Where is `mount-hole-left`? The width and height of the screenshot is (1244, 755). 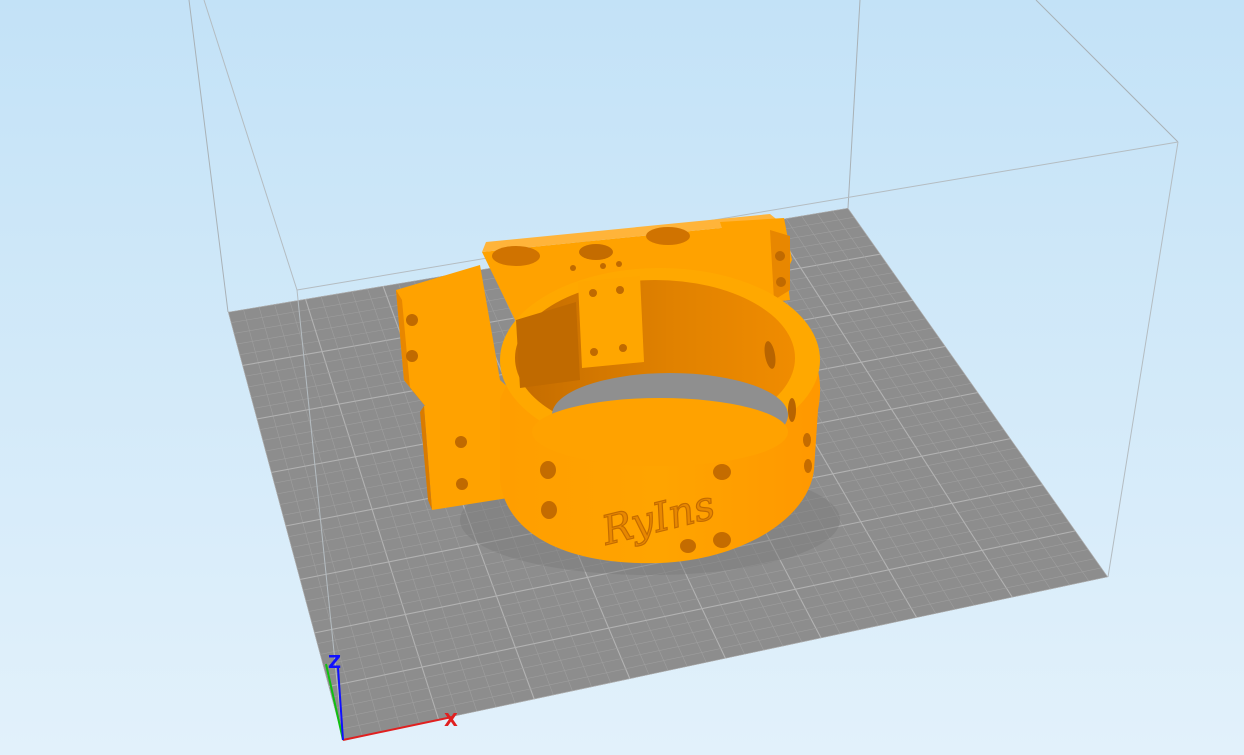
mount-hole-left is located at coordinates (516, 256).